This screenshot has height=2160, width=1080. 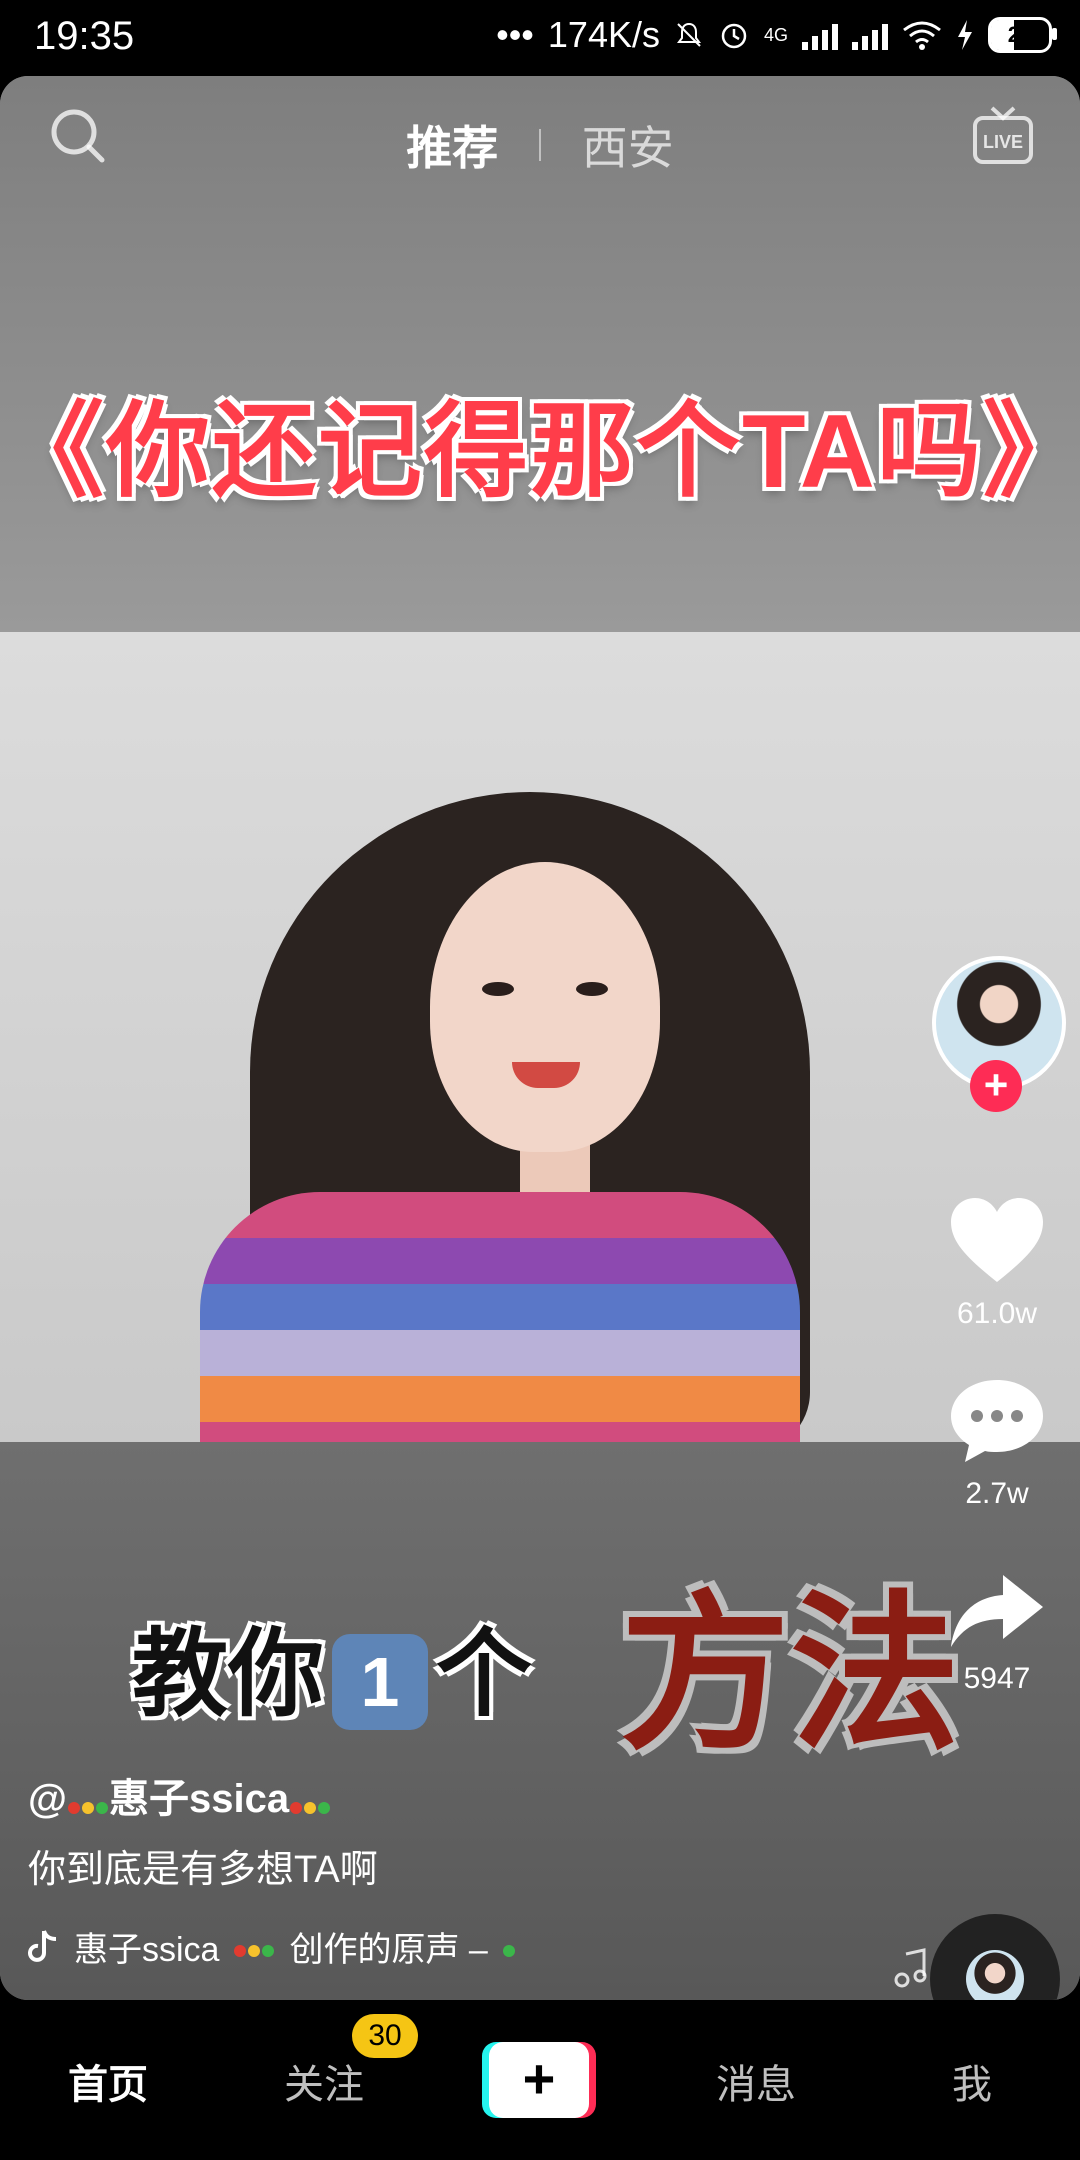 I want to click on create-button: +, so click(x=539, y=2080).